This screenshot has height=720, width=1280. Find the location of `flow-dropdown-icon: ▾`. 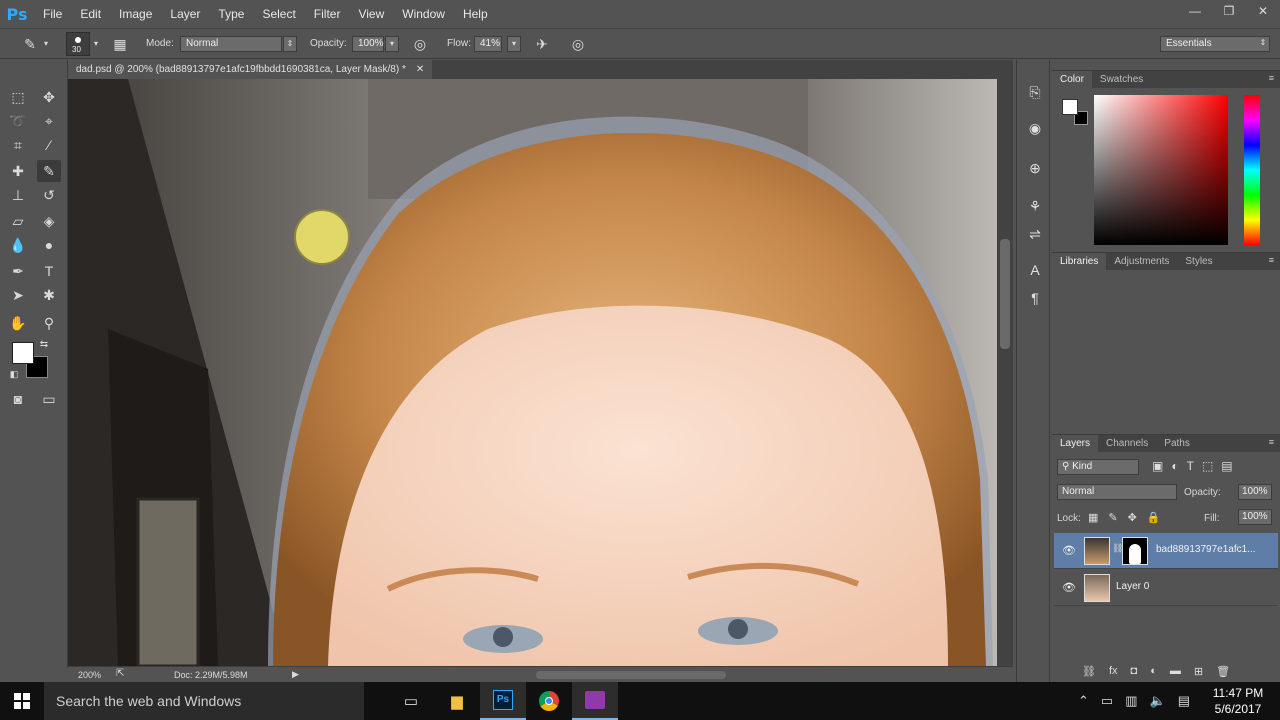

flow-dropdown-icon: ▾ is located at coordinates (514, 44).